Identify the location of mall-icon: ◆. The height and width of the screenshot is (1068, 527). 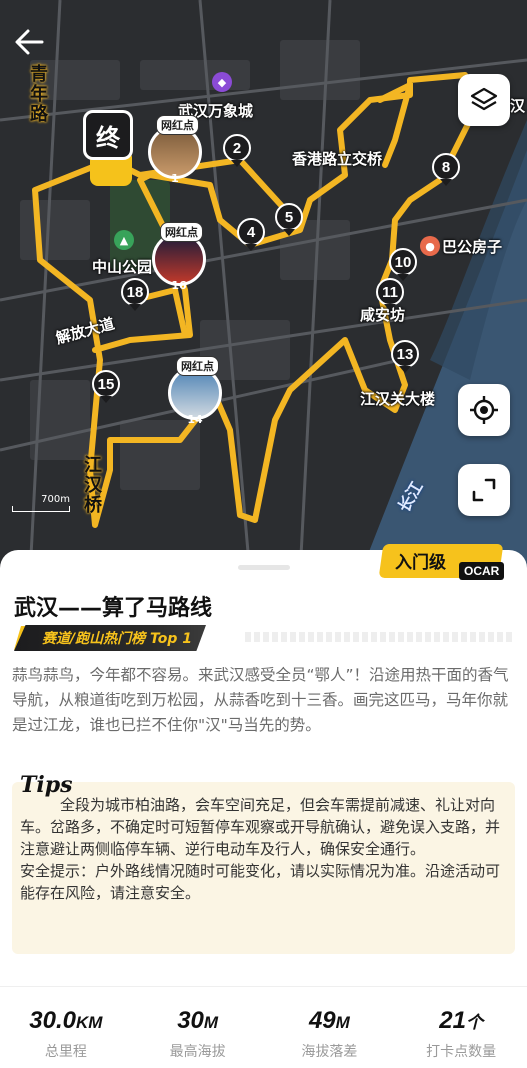
(222, 82).